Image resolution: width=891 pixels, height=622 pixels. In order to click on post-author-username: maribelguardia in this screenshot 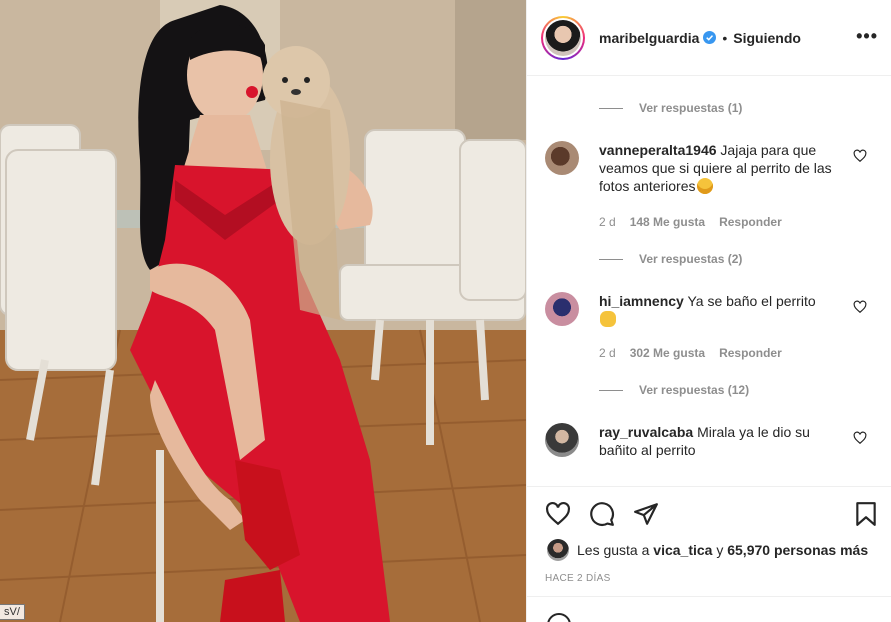, I will do `click(649, 38)`.